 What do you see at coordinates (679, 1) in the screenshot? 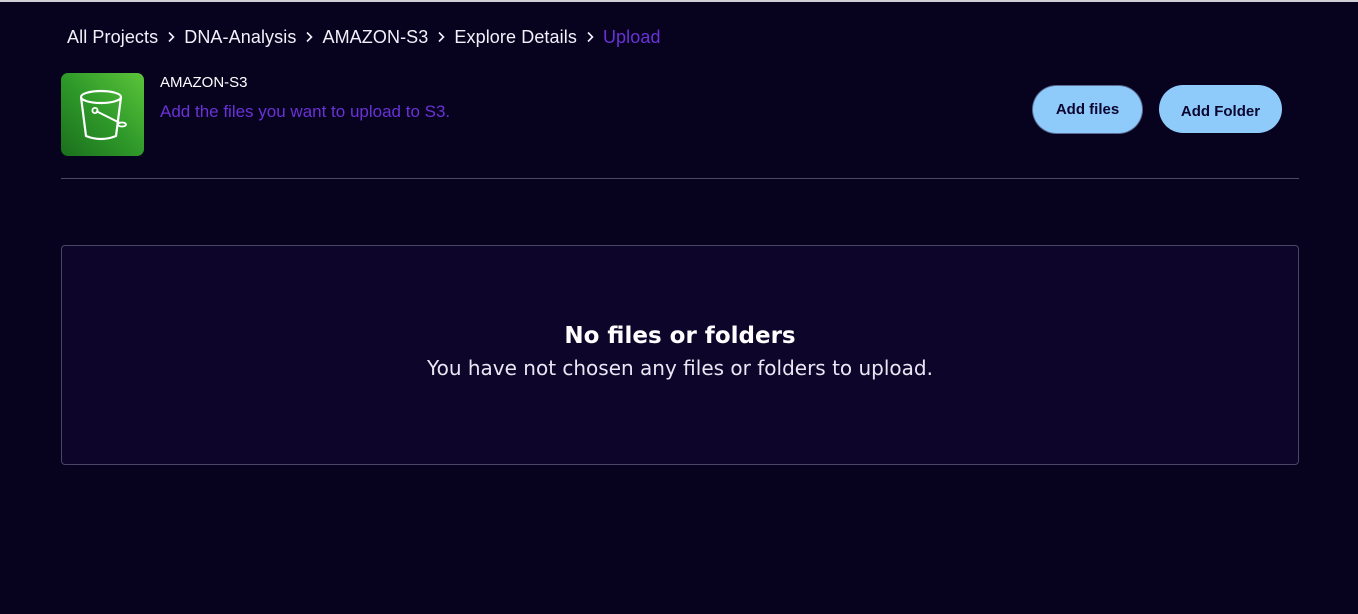
I see `top-border` at bounding box center [679, 1].